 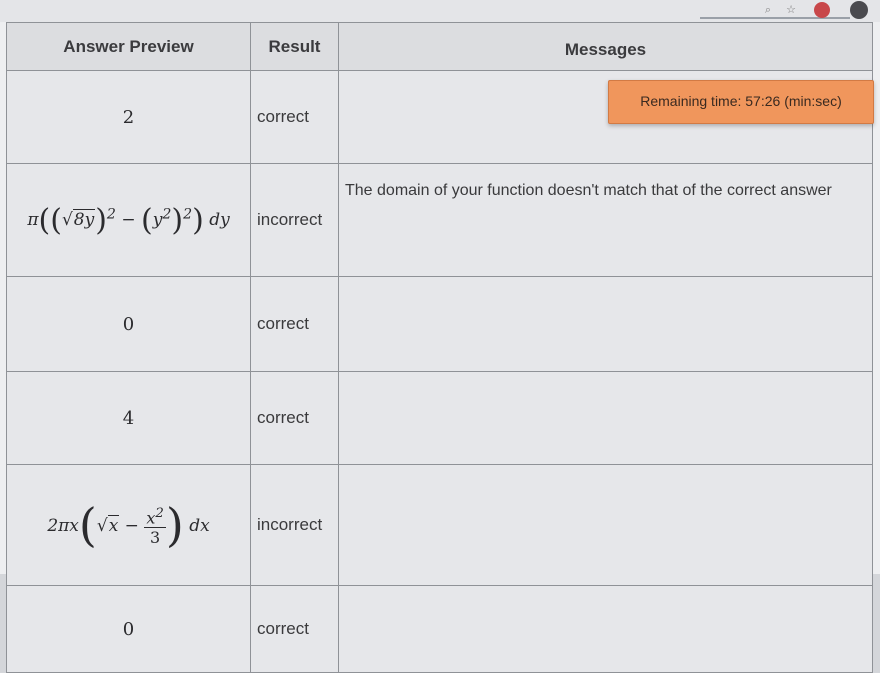 I want to click on header-answer-preview: Answer Preview, so click(x=128, y=46).